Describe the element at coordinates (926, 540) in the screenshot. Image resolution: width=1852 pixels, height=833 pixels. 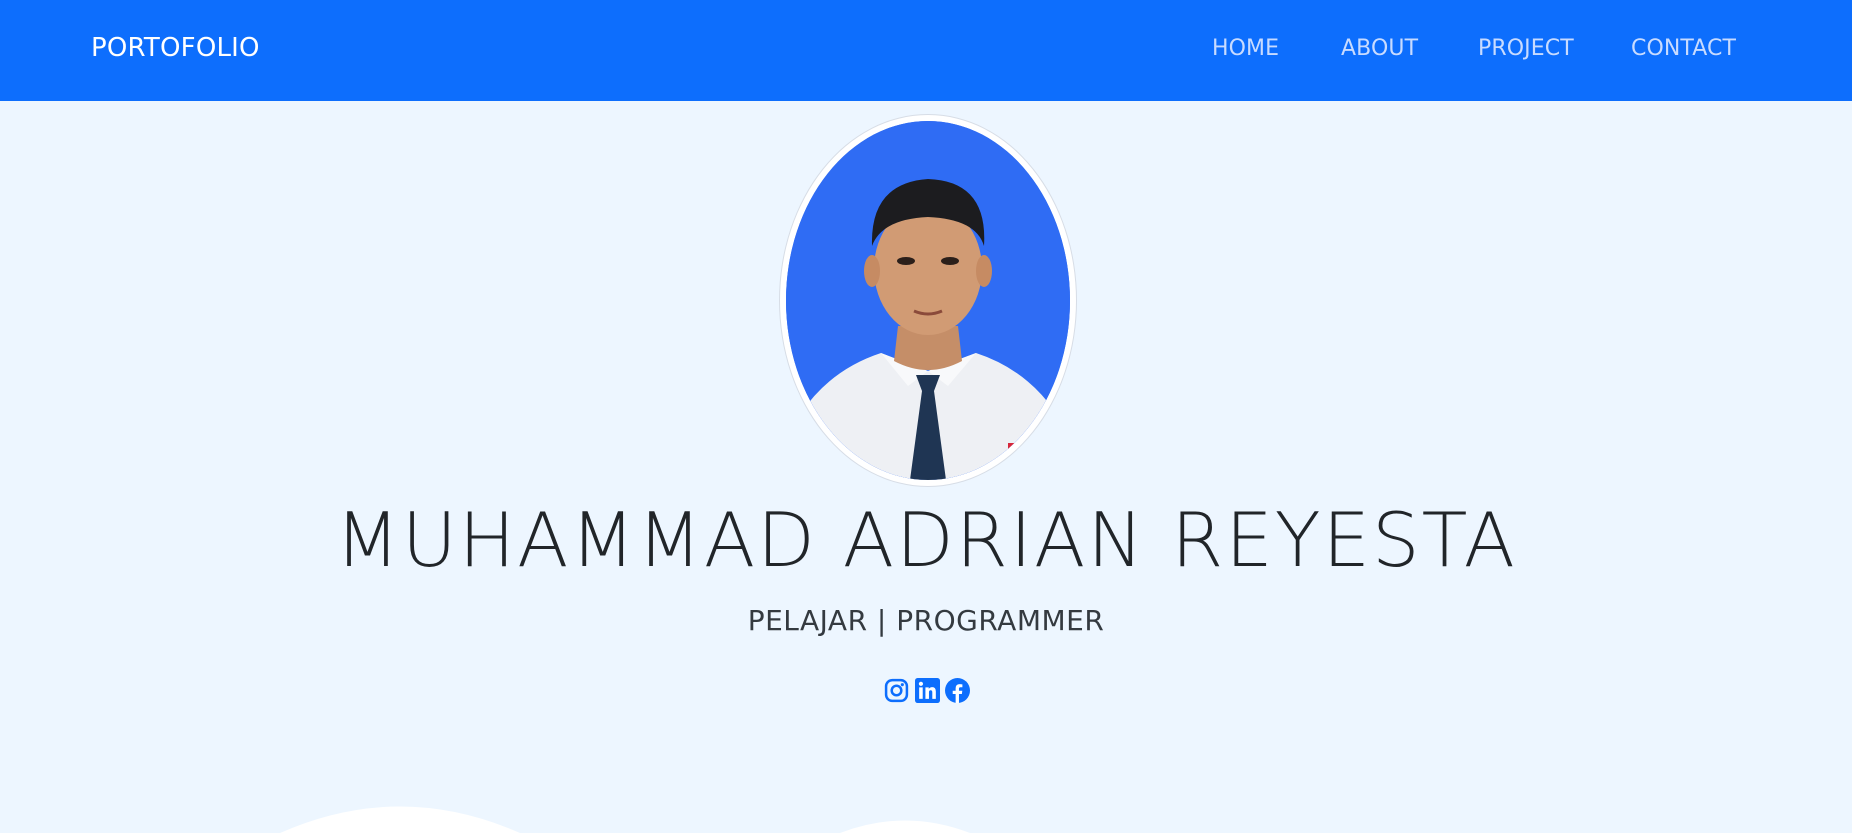
I see `hero-name: MUHAMMAD ADRIAN REYESTA` at that location.